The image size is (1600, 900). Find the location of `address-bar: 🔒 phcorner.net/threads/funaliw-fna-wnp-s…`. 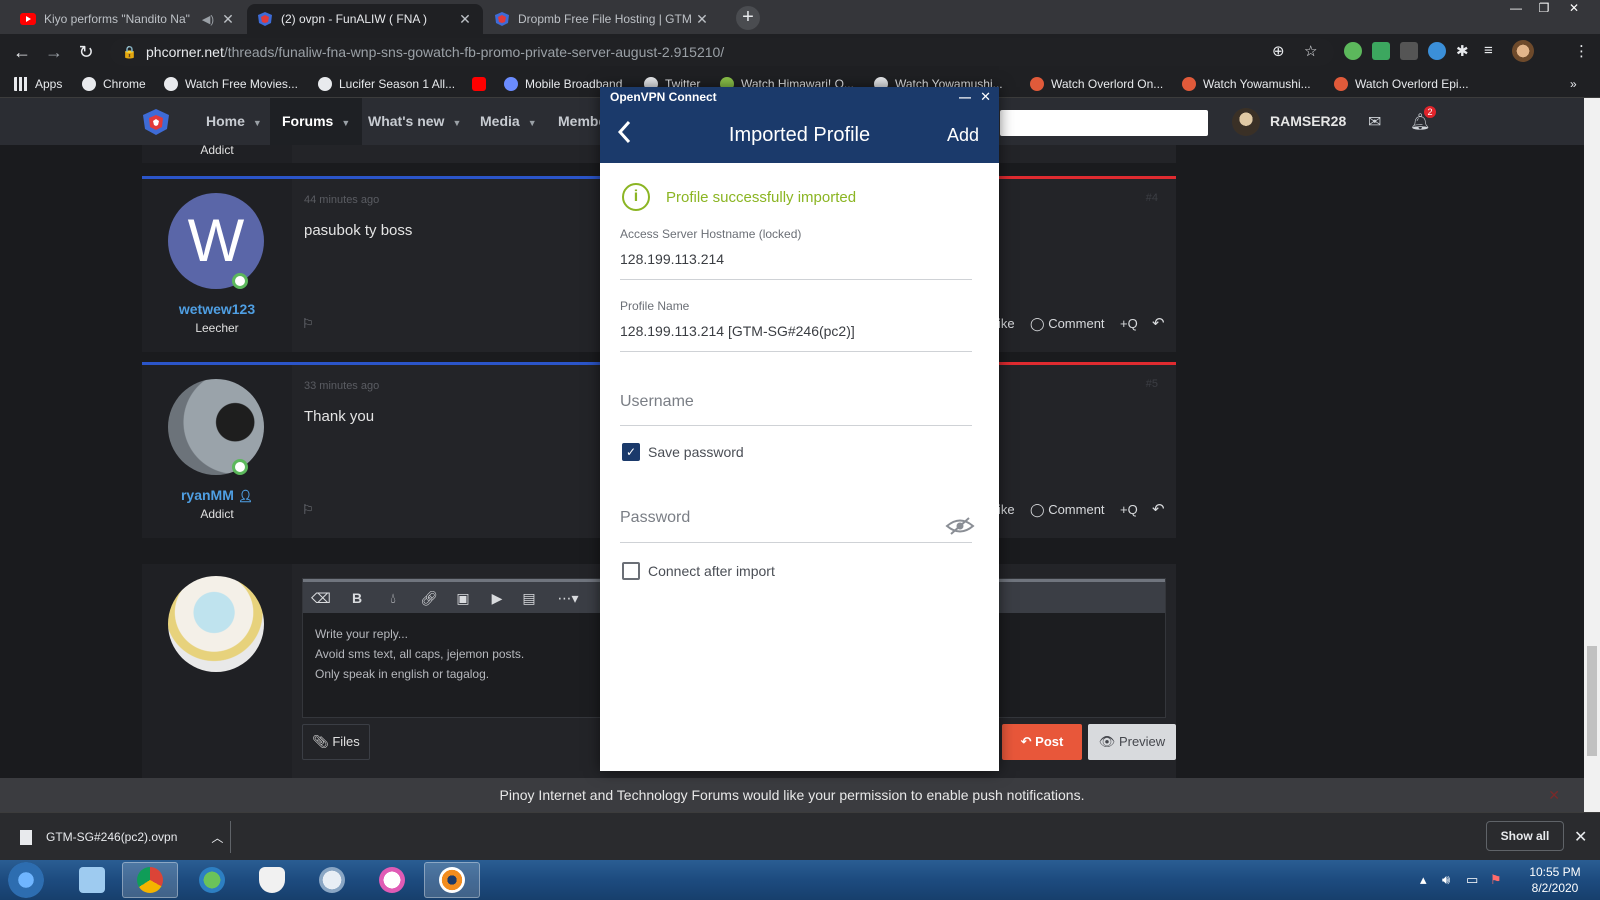

address-bar: 🔒 phcorner.net/threads/funaliw-fna-wnp-s… is located at coordinates (722, 52).